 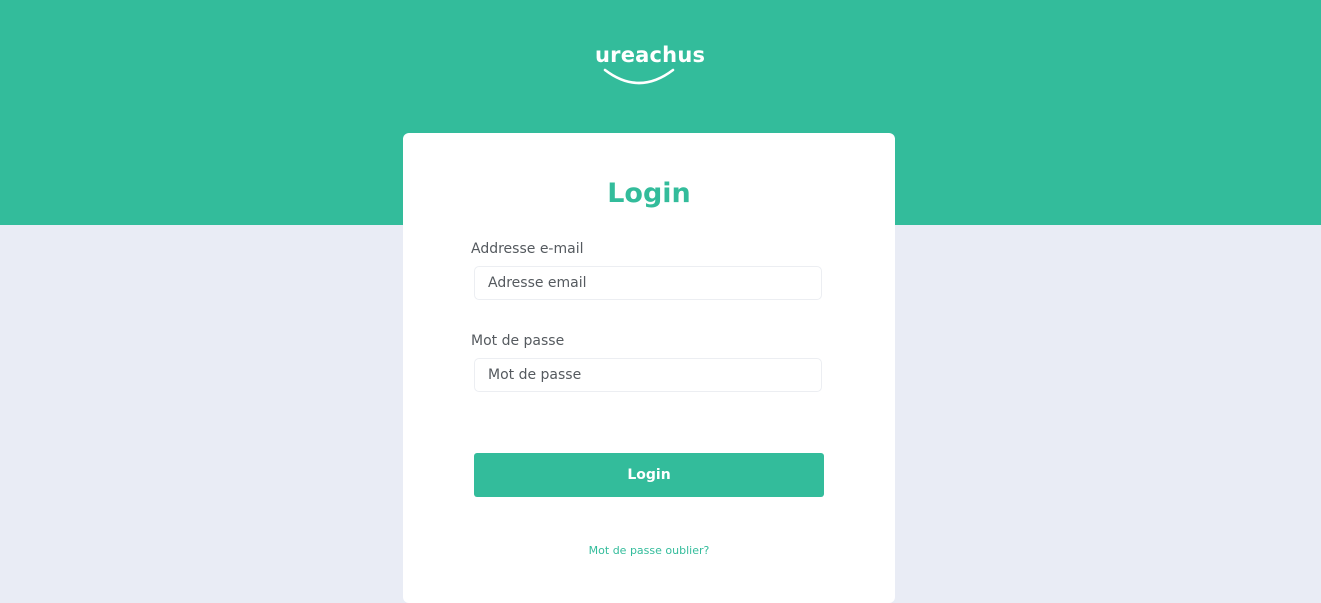 I want to click on login-title: Login, so click(x=649, y=193).